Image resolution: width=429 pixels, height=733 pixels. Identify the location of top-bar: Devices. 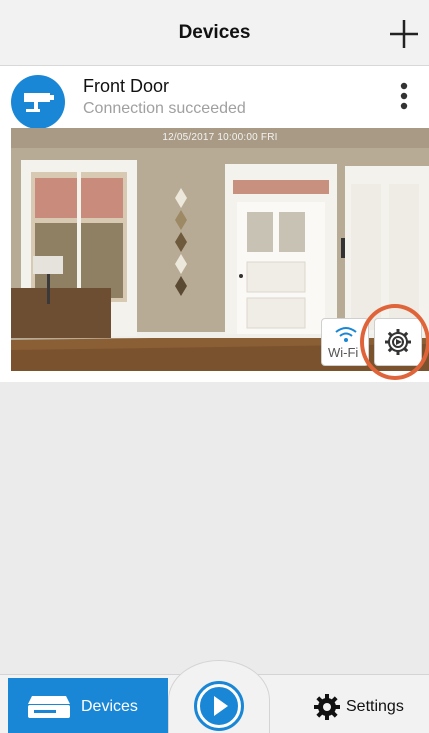
(214, 33).